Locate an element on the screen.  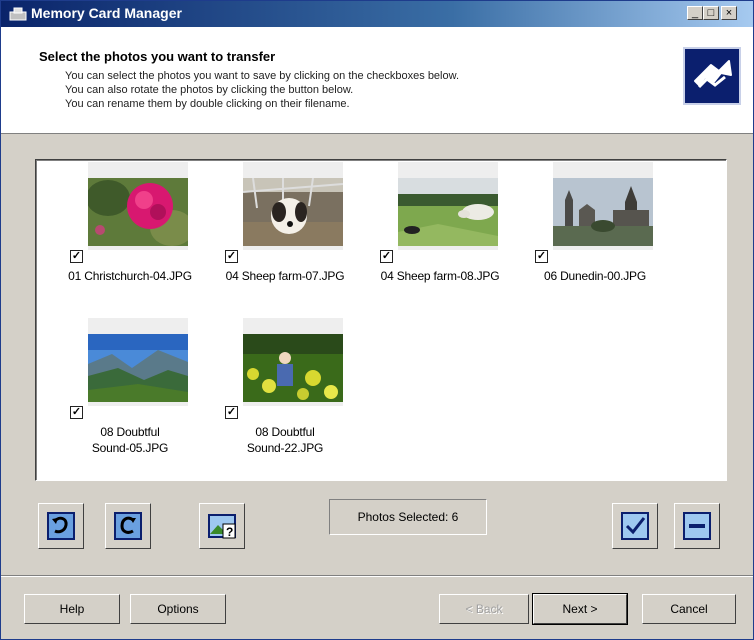
rotate-right-button is located at coordinates (128, 526).